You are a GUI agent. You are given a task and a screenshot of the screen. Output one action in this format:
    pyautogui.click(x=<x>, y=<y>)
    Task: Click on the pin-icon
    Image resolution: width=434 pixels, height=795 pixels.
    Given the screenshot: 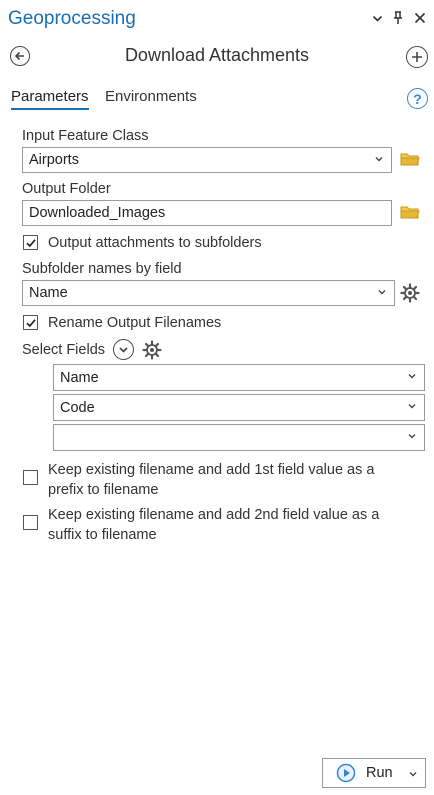 What is the action you would take?
    pyautogui.click(x=398, y=18)
    